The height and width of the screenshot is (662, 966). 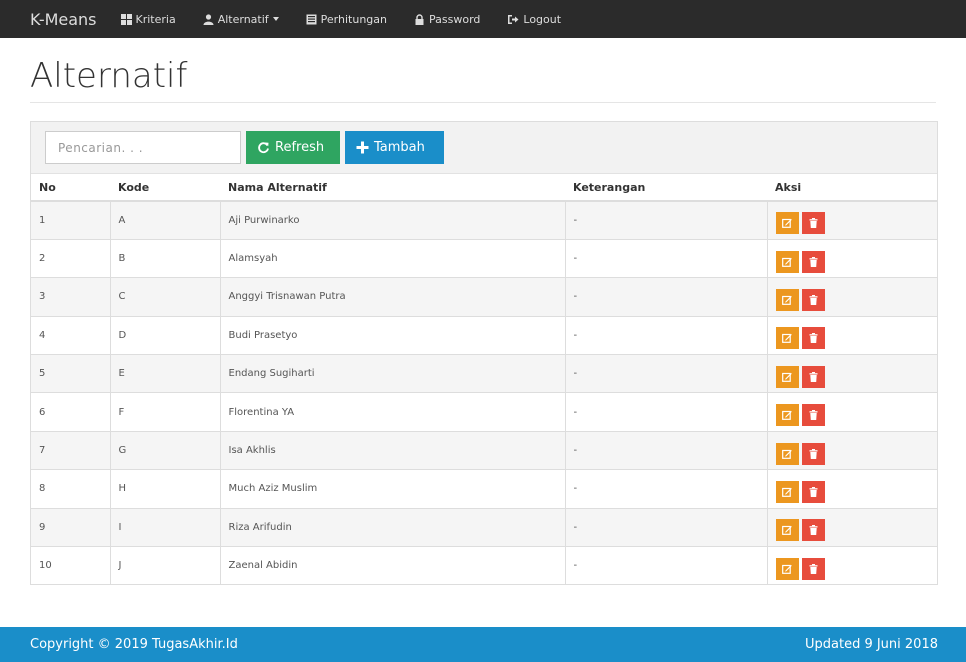 What do you see at coordinates (311, 19) in the screenshot?
I see `calculator-icon` at bounding box center [311, 19].